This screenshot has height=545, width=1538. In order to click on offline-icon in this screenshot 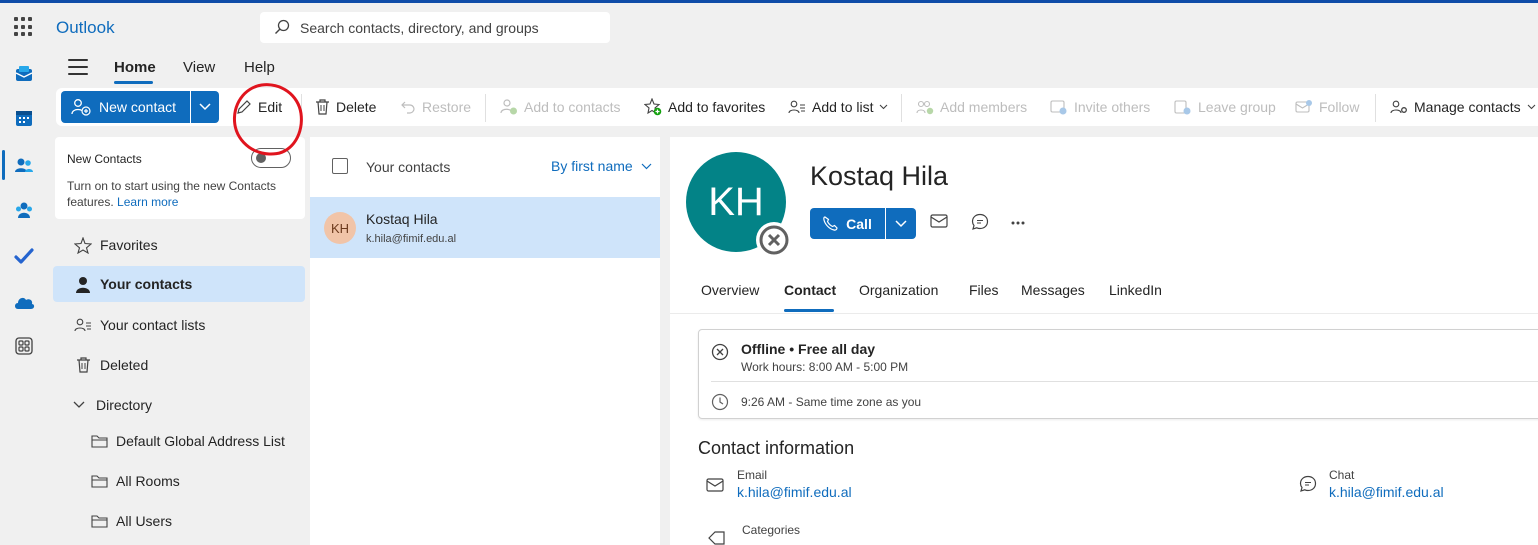, I will do `click(720, 352)`.